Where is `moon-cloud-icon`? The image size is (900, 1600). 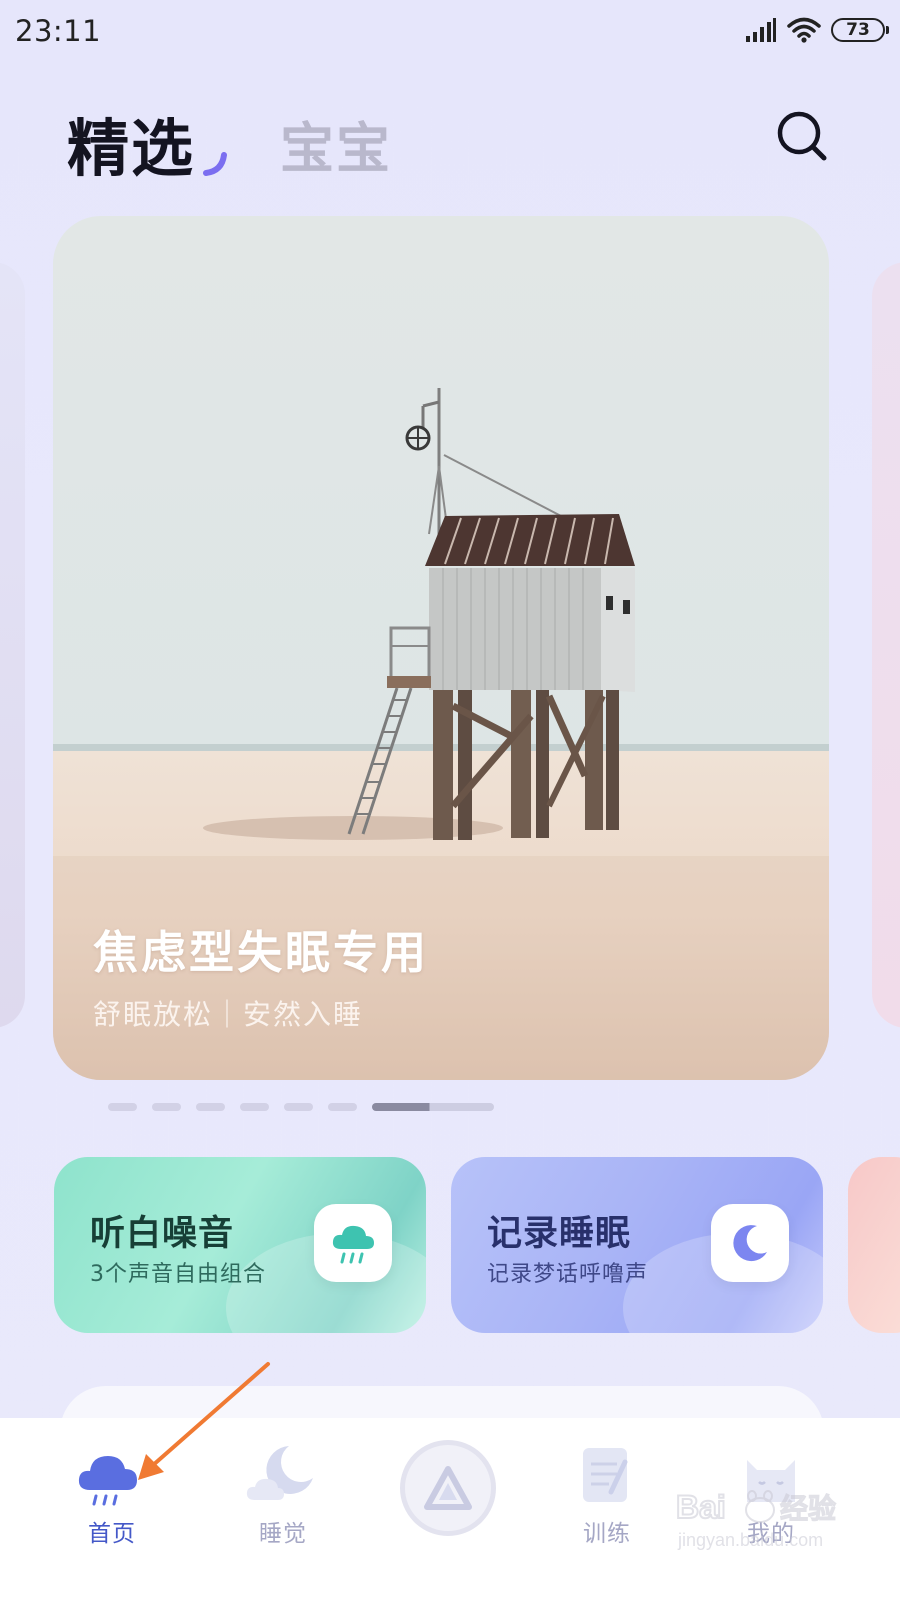 moon-cloud-icon is located at coordinates (279, 1473).